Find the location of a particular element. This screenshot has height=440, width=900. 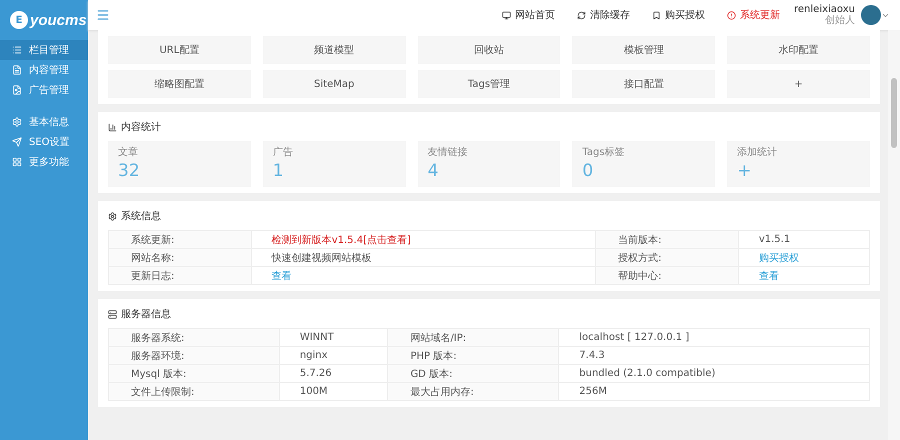

logo-mark: E is located at coordinates (19, 20).